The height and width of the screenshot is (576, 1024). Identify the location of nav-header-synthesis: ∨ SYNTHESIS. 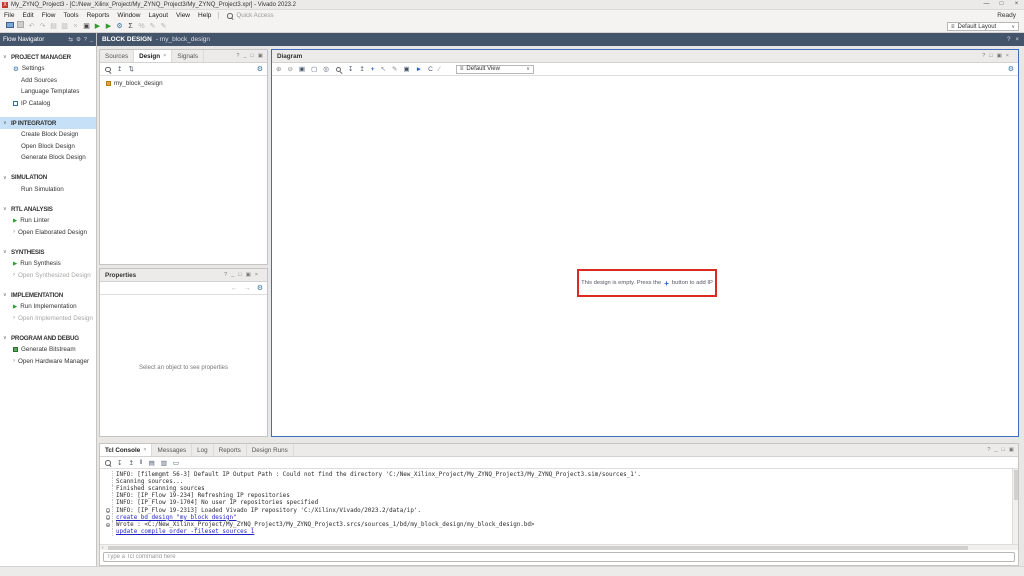
(48, 252).